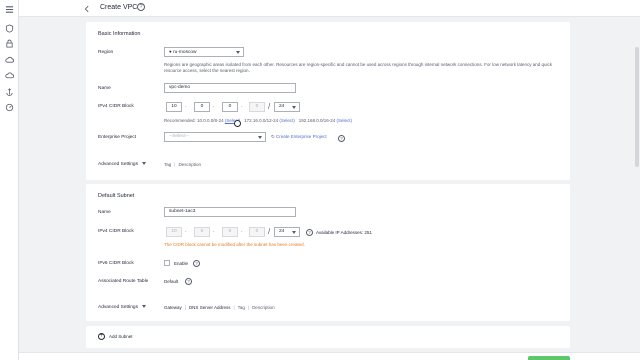 The width and height of the screenshot is (640, 360). I want to click on create-enterprise-project: ↻ Create Enterprise Project, so click(299, 137).